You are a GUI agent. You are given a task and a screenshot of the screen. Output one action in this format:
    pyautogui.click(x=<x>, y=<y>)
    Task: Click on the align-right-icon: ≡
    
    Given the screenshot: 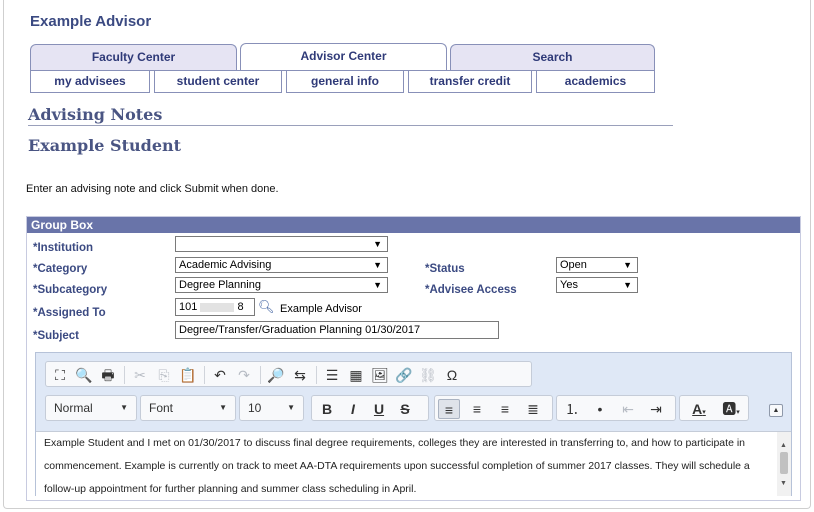 What is the action you would take?
    pyautogui.click(x=505, y=409)
    